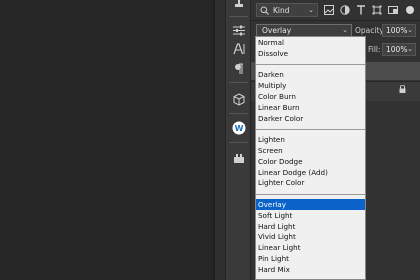 The width and height of the screenshot is (420, 280). Describe the element at coordinates (239, 69) in the screenshot. I see `paragraph-icon` at that location.